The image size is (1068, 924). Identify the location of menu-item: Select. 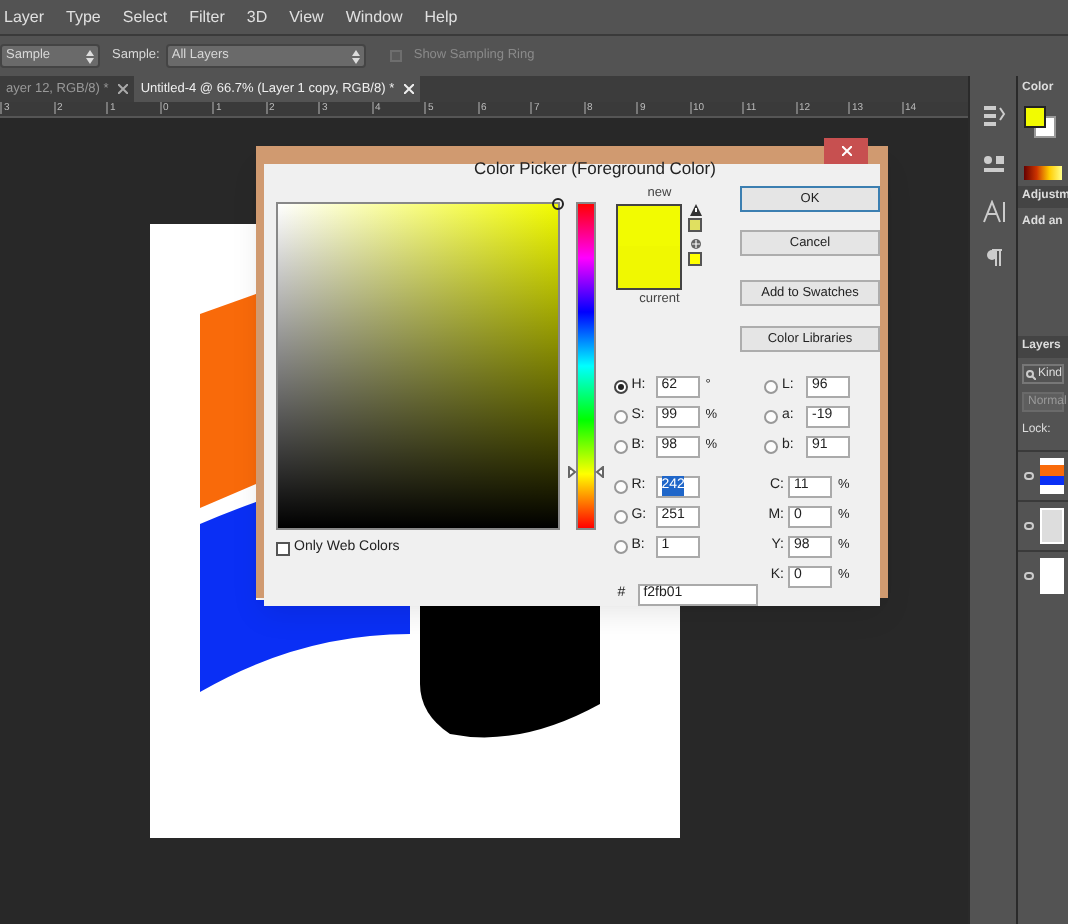
(145, 17).